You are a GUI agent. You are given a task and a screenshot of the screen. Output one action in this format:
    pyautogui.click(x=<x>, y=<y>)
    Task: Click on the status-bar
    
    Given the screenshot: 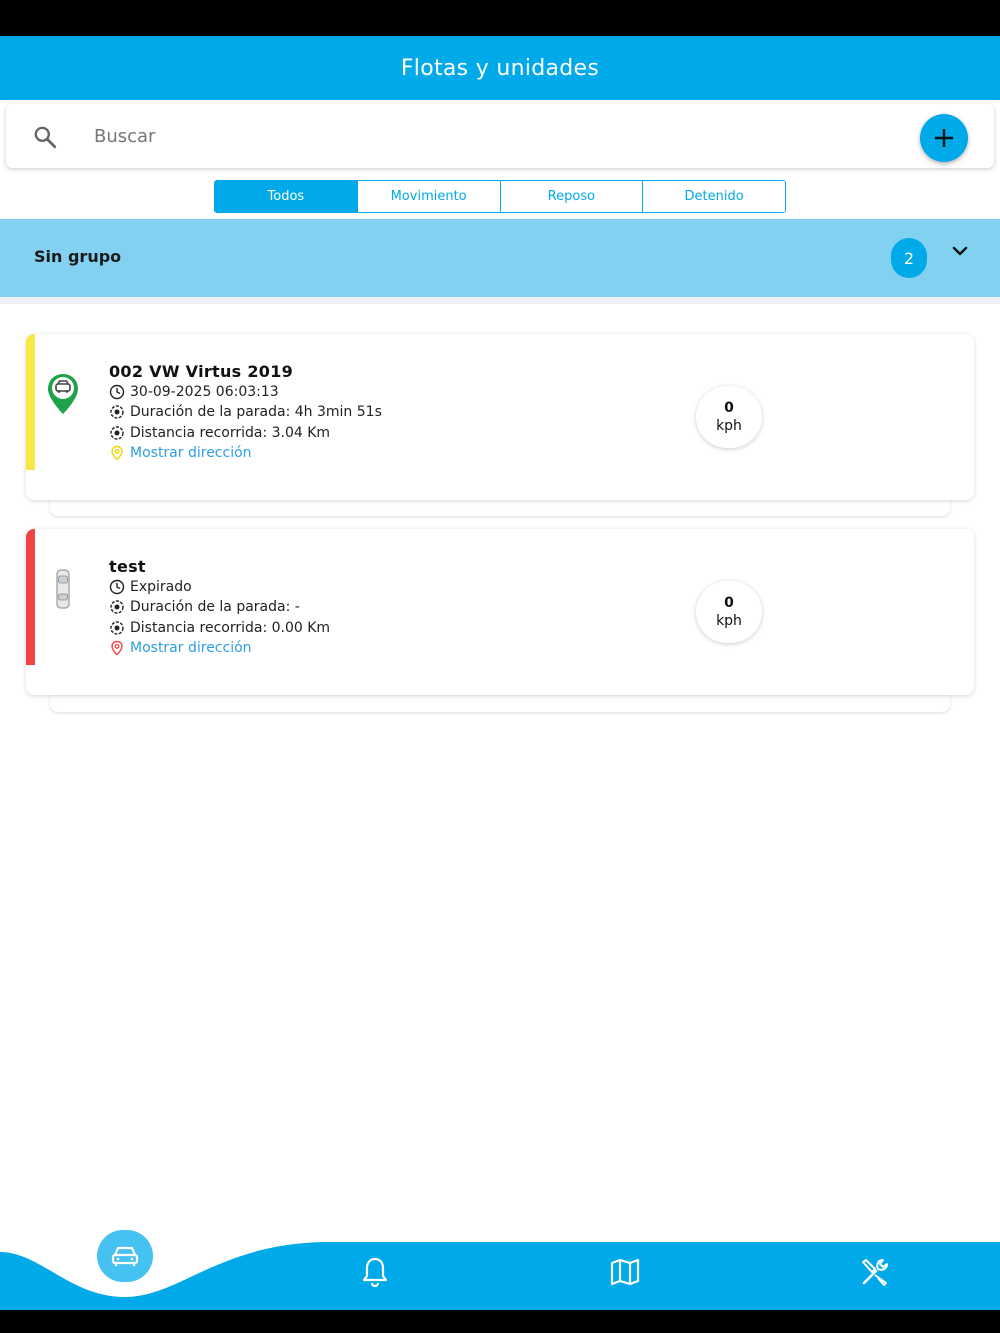 What is the action you would take?
    pyautogui.click(x=500, y=18)
    